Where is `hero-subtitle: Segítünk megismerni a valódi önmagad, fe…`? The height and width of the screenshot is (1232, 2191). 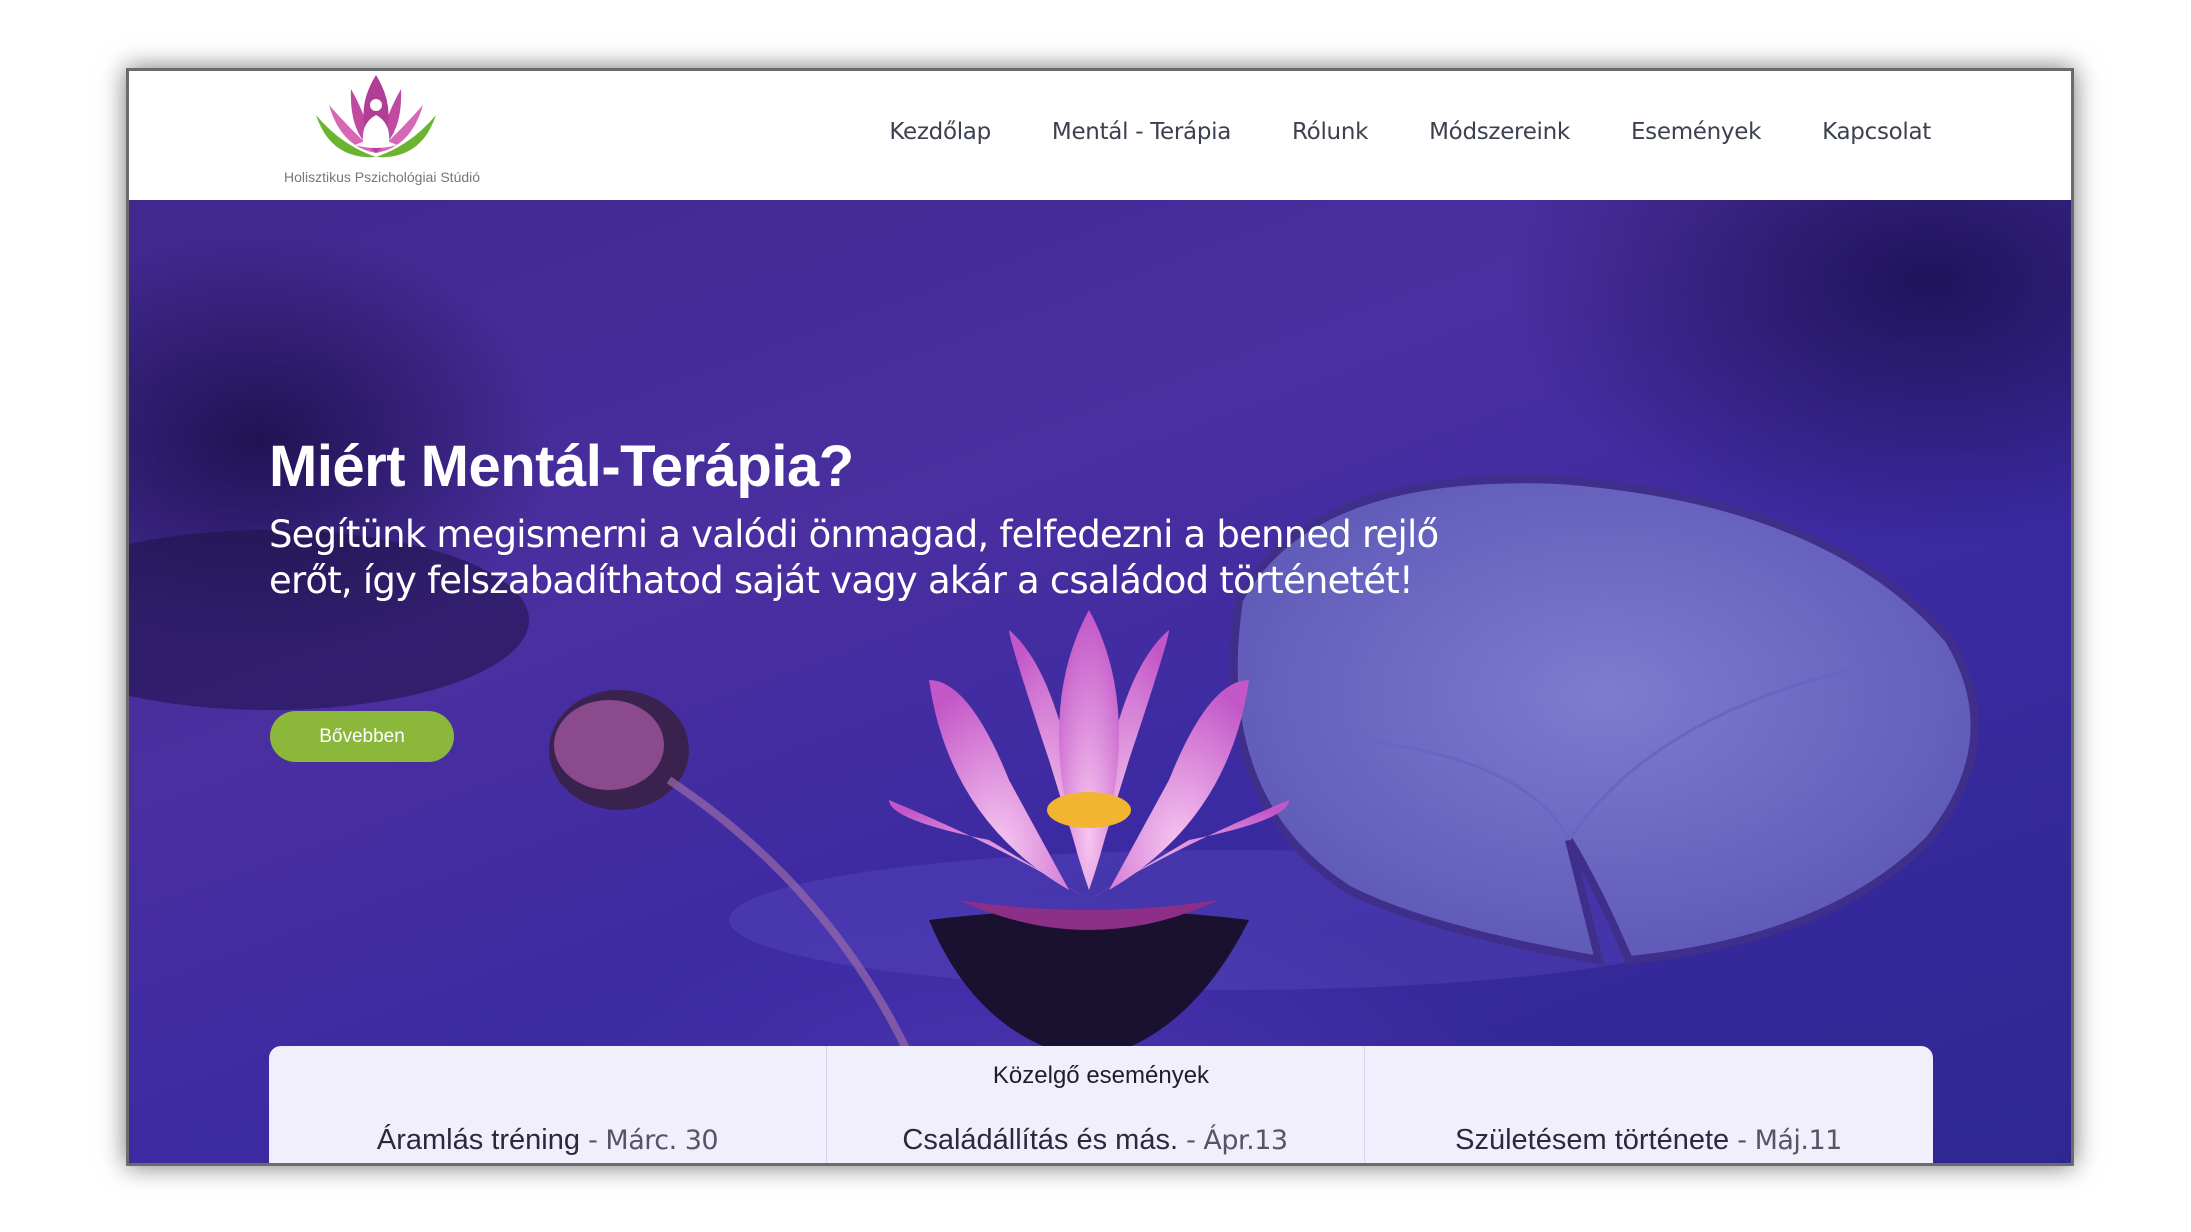 hero-subtitle: Segítünk megismerni a valódi önmagad, fe… is located at coordinates (854, 557).